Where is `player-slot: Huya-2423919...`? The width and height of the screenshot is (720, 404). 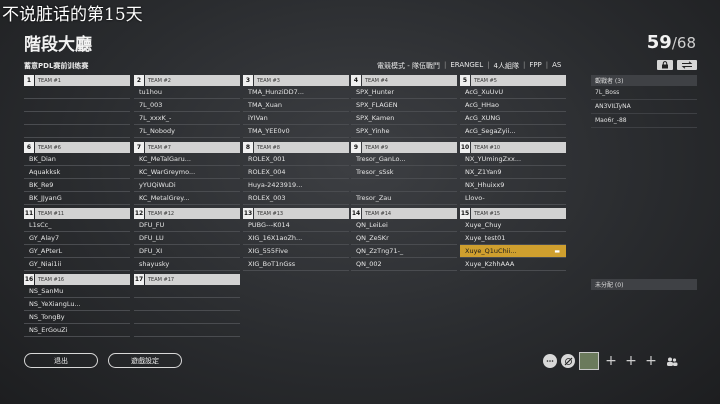
player-slot: Huya-2423919... is located at coordinates (296, 185).